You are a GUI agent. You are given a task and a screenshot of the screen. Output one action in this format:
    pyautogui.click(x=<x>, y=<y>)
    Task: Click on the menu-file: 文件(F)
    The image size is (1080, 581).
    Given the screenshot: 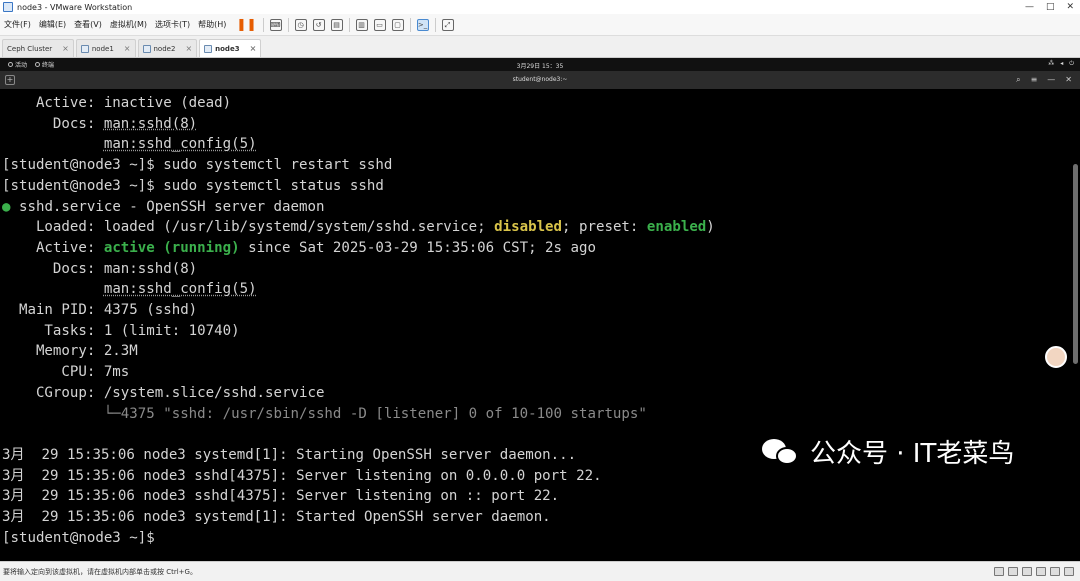 What is the action you would take?
    pyautogui.click(x=17, y=24)
    